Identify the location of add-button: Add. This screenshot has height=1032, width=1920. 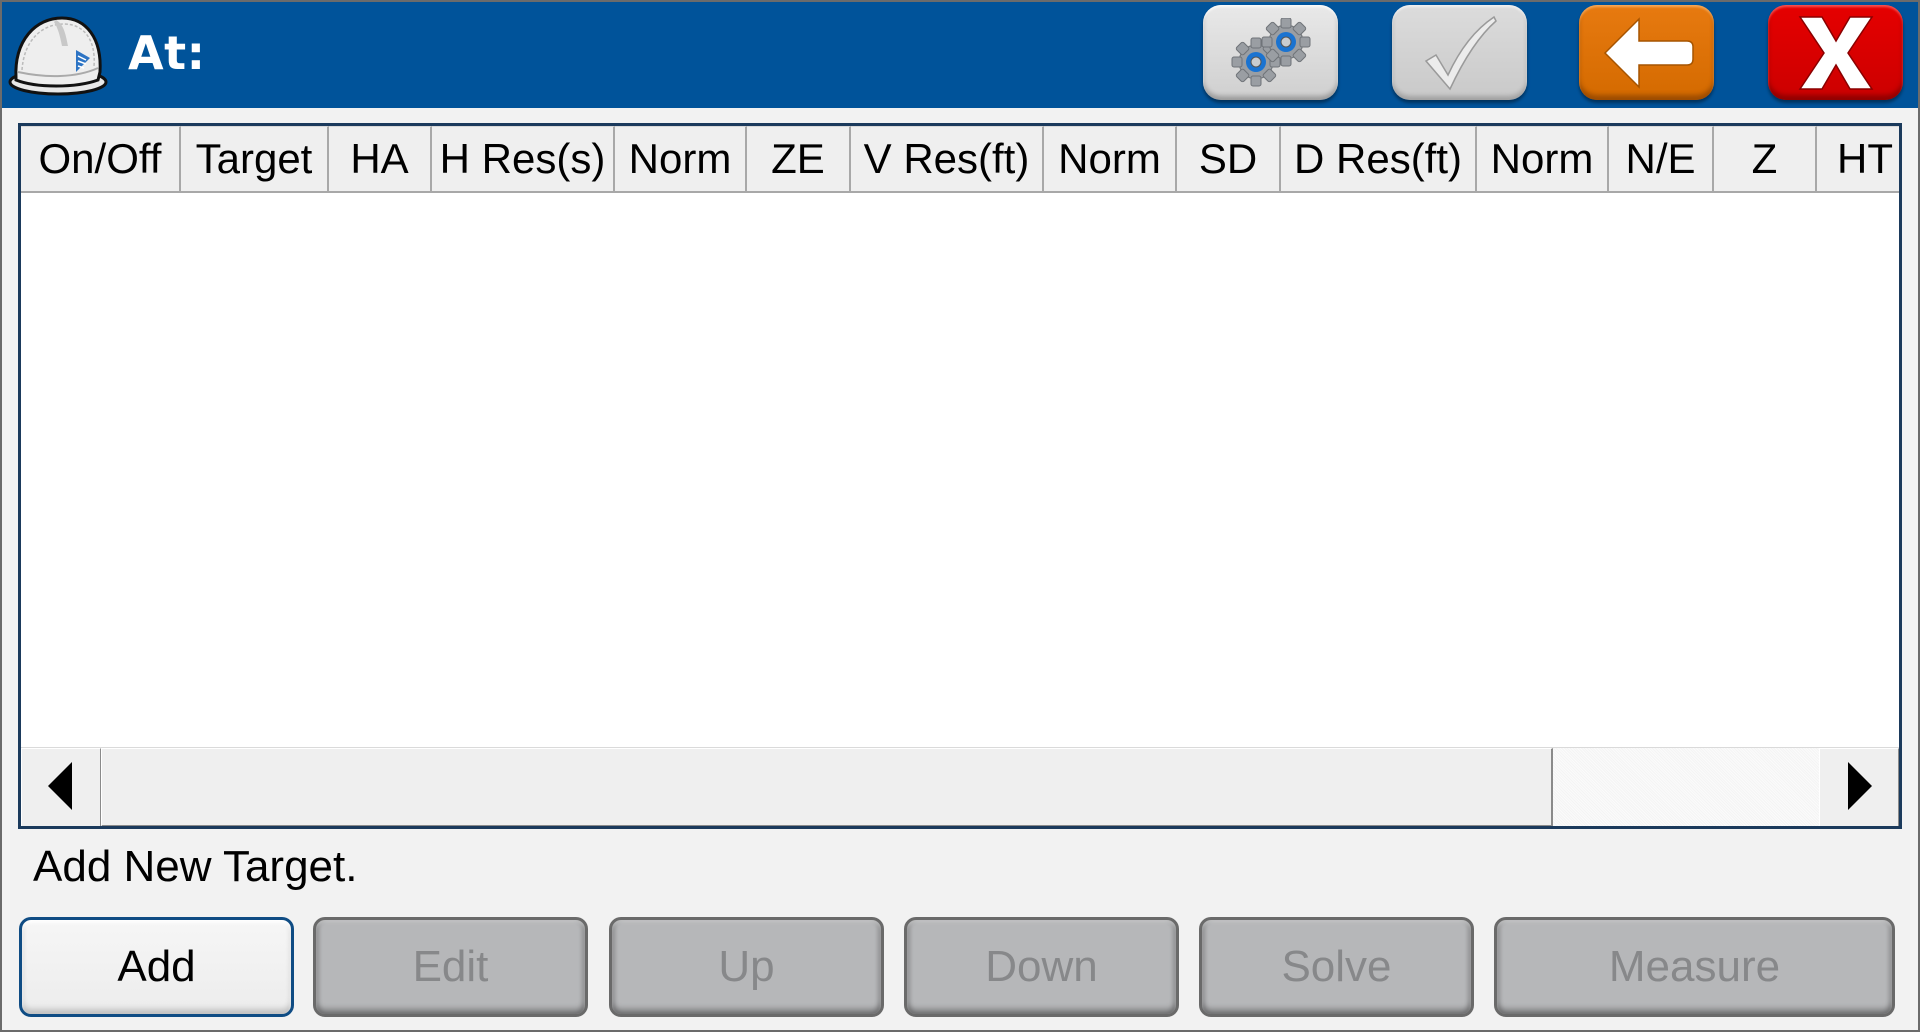
(156, 967).